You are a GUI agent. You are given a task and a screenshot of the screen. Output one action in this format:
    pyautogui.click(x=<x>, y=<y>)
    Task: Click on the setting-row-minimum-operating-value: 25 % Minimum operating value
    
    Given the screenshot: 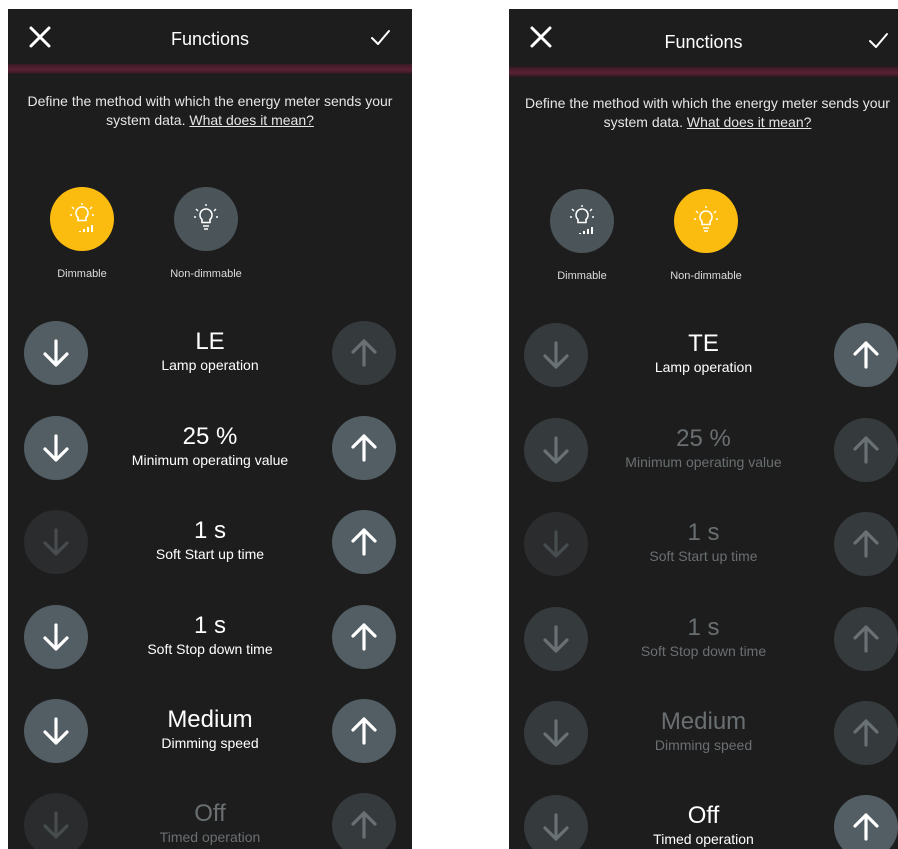 What is the action you would take?
    pyautogui.click(x=703, y=450)
    